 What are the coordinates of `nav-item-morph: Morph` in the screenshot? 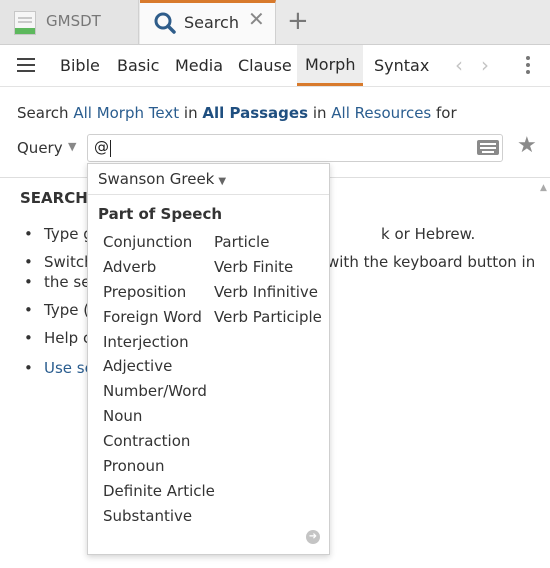 It's located at (330, 65).